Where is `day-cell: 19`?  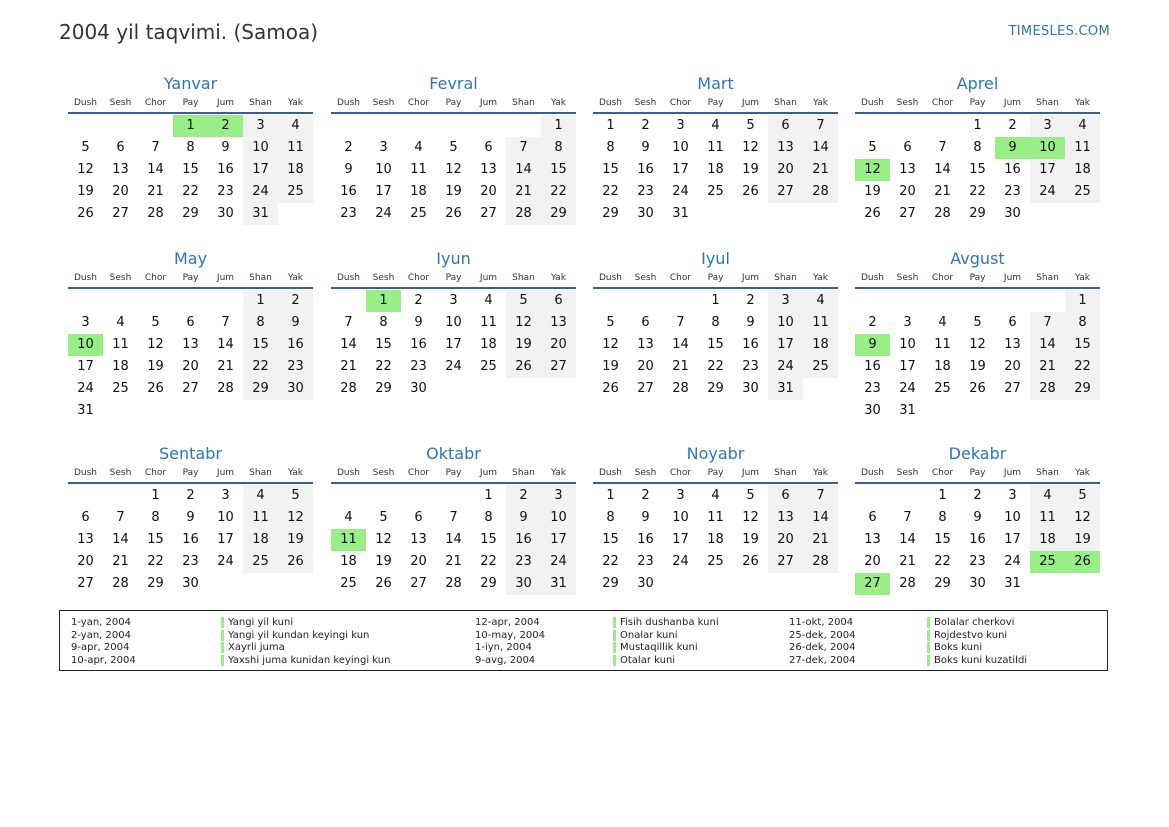 day-cell: 19 is located at coordinates (1082, 540).